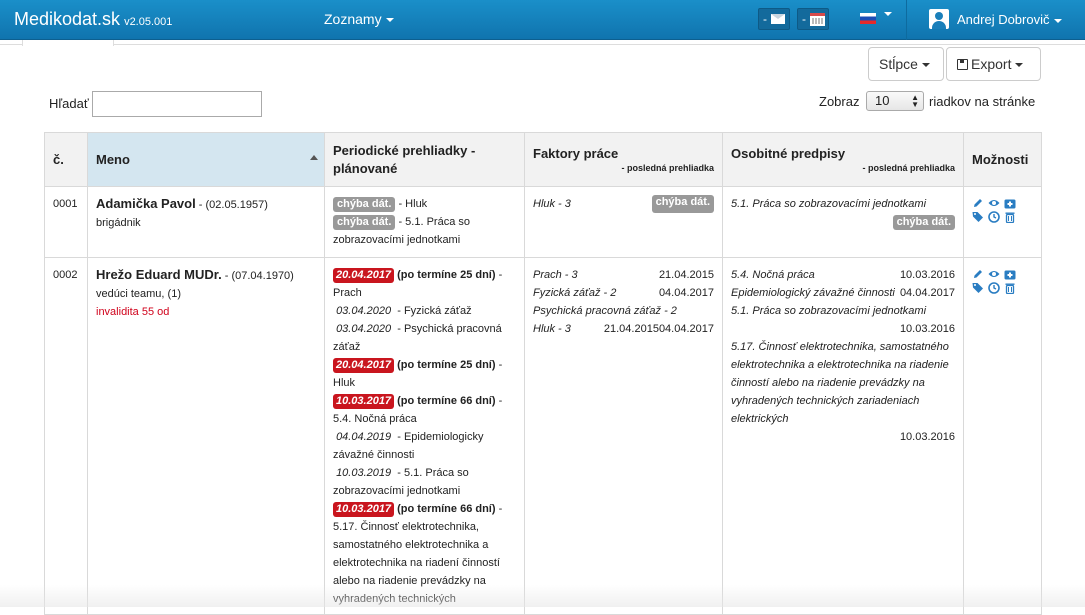  I want to click on floppy-disk-icon, so click(962, 64).